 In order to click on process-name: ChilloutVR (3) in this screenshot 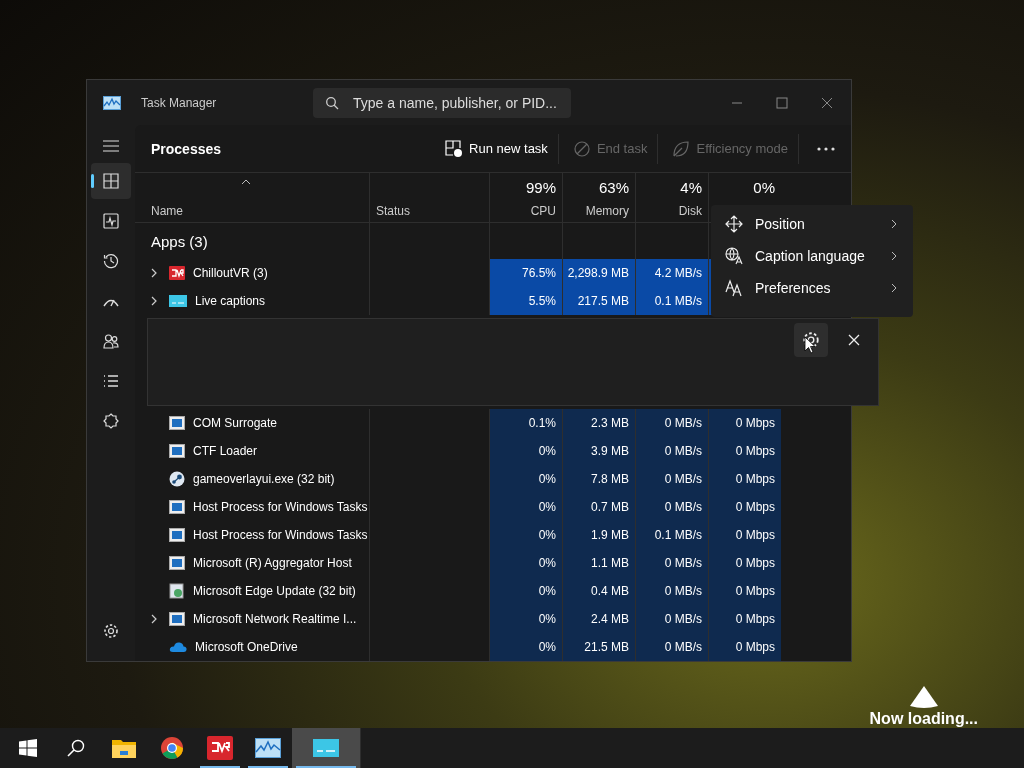, I will do `click(230, 273)`.